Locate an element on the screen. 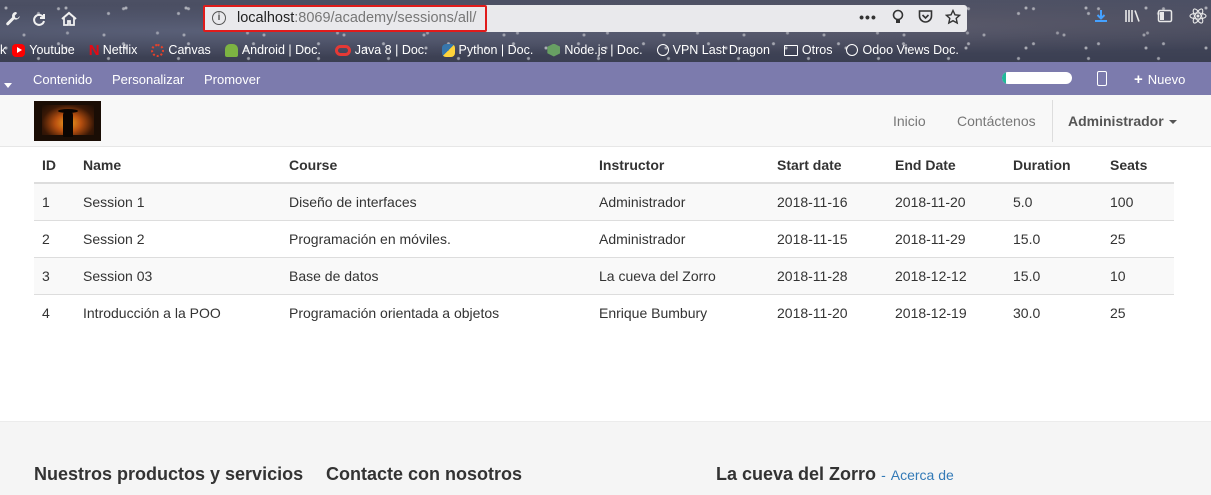 The width and height of the screenshot is (1211, 495). bookmark-folder-otros: Otros is located at coordinates (807, 50).